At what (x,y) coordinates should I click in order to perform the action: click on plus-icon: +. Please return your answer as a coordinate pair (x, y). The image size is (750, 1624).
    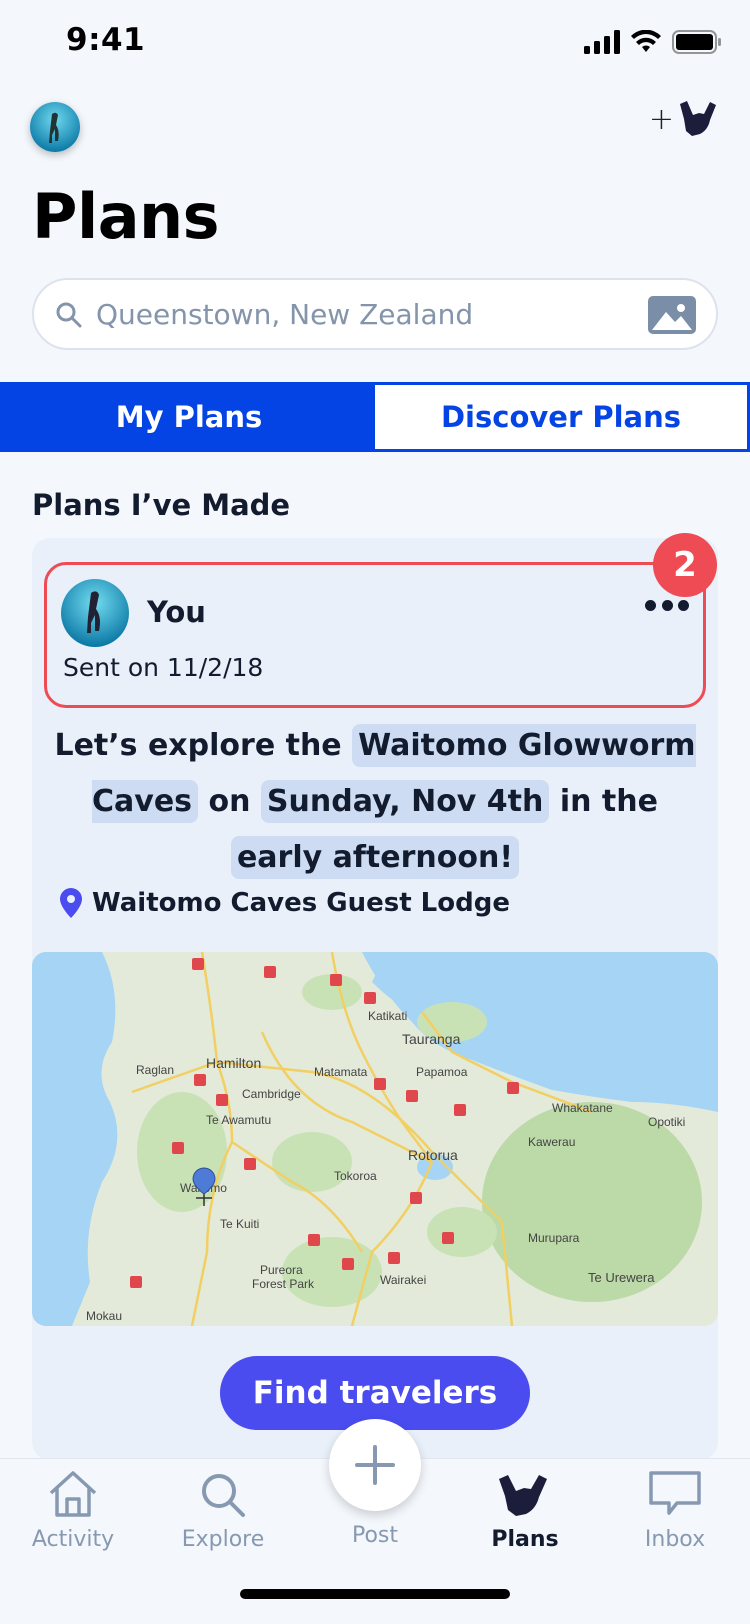
    Looking at the image, I should click on (661, 119).